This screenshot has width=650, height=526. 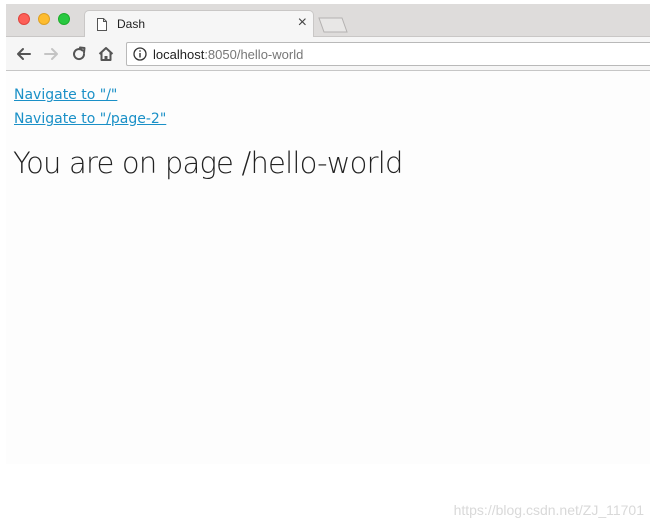 I want to click on minimize-window-button, so click(x=44, y=19).